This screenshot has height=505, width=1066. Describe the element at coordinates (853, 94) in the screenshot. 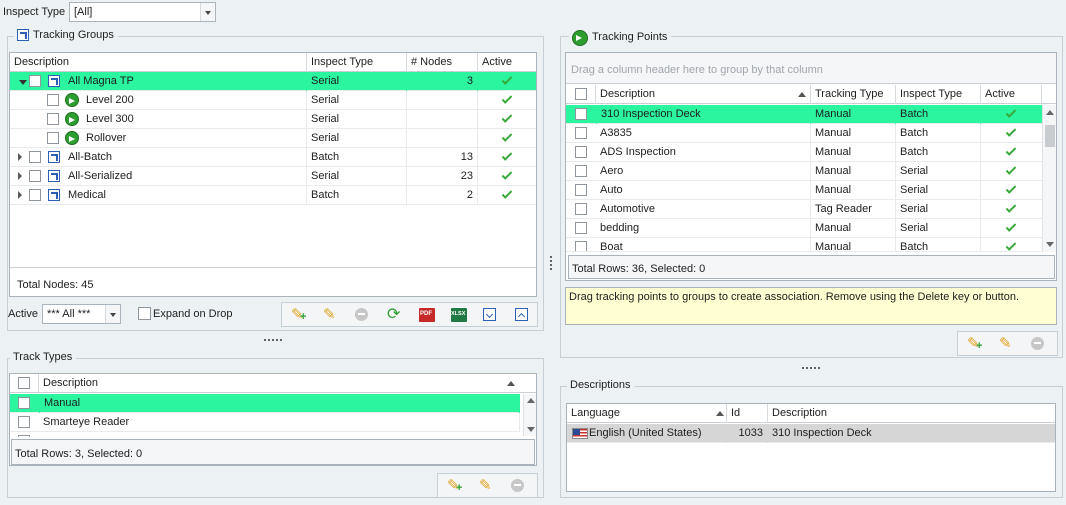

I see `column-header-tracking-type: Tracking Type` at that location.